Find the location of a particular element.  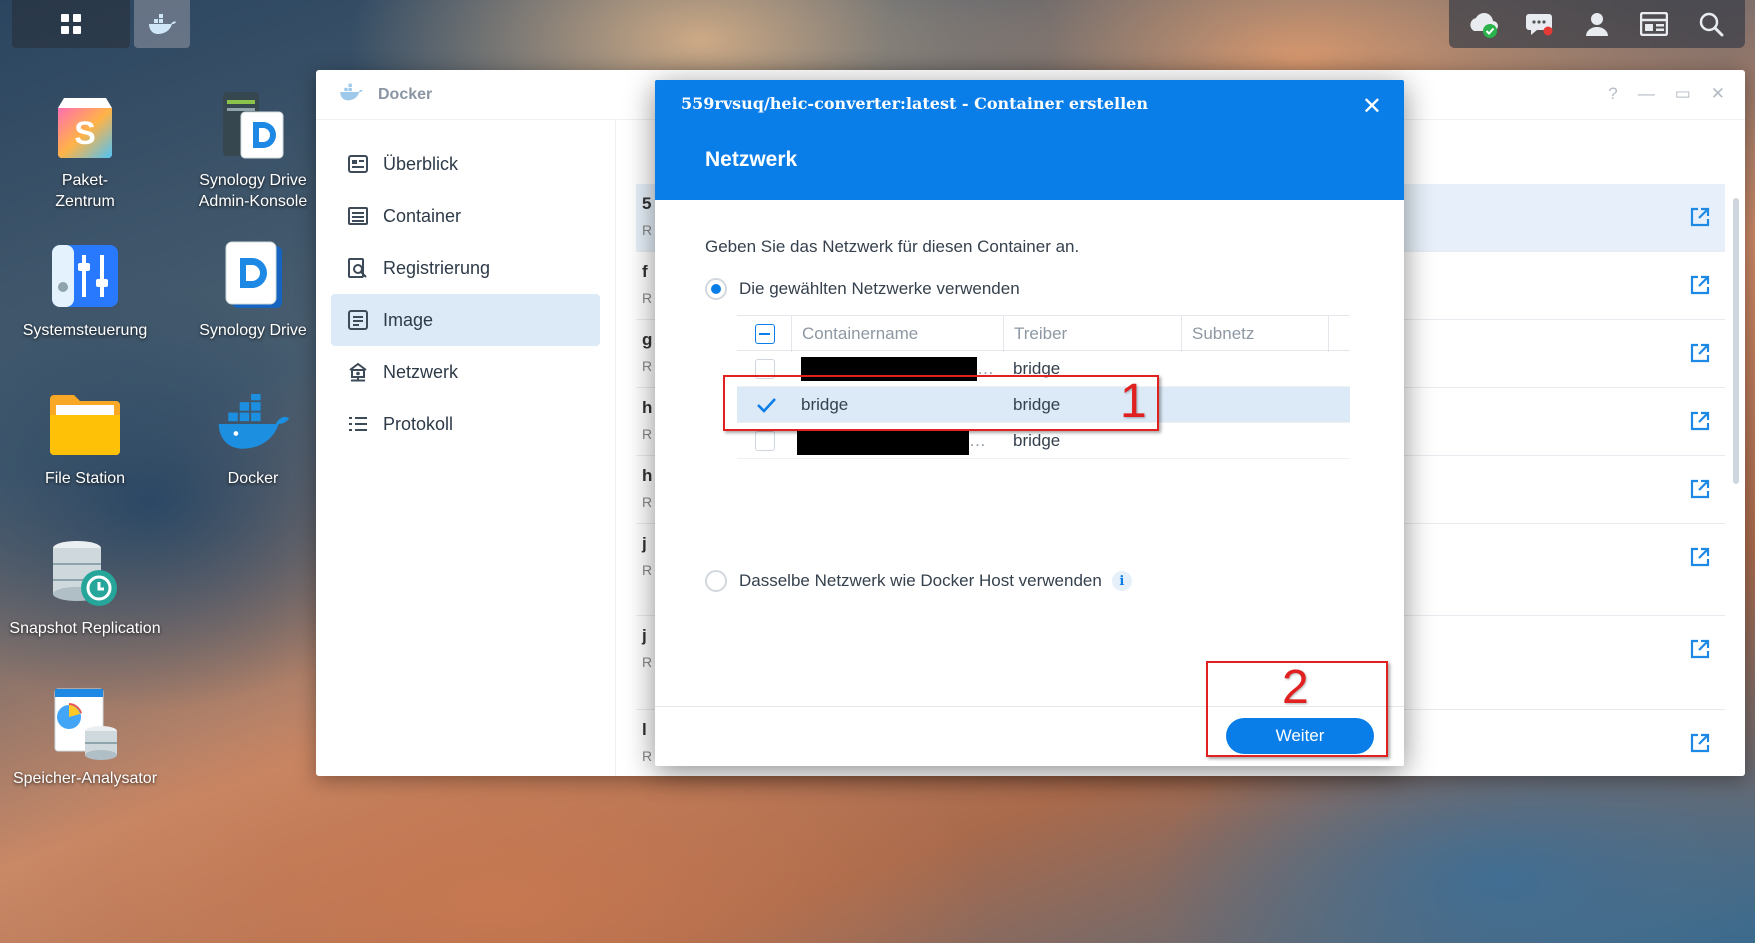

desktop-icon-drive-admin: Synology Drive Admin-Konsole is located at coordinates (253, 150).